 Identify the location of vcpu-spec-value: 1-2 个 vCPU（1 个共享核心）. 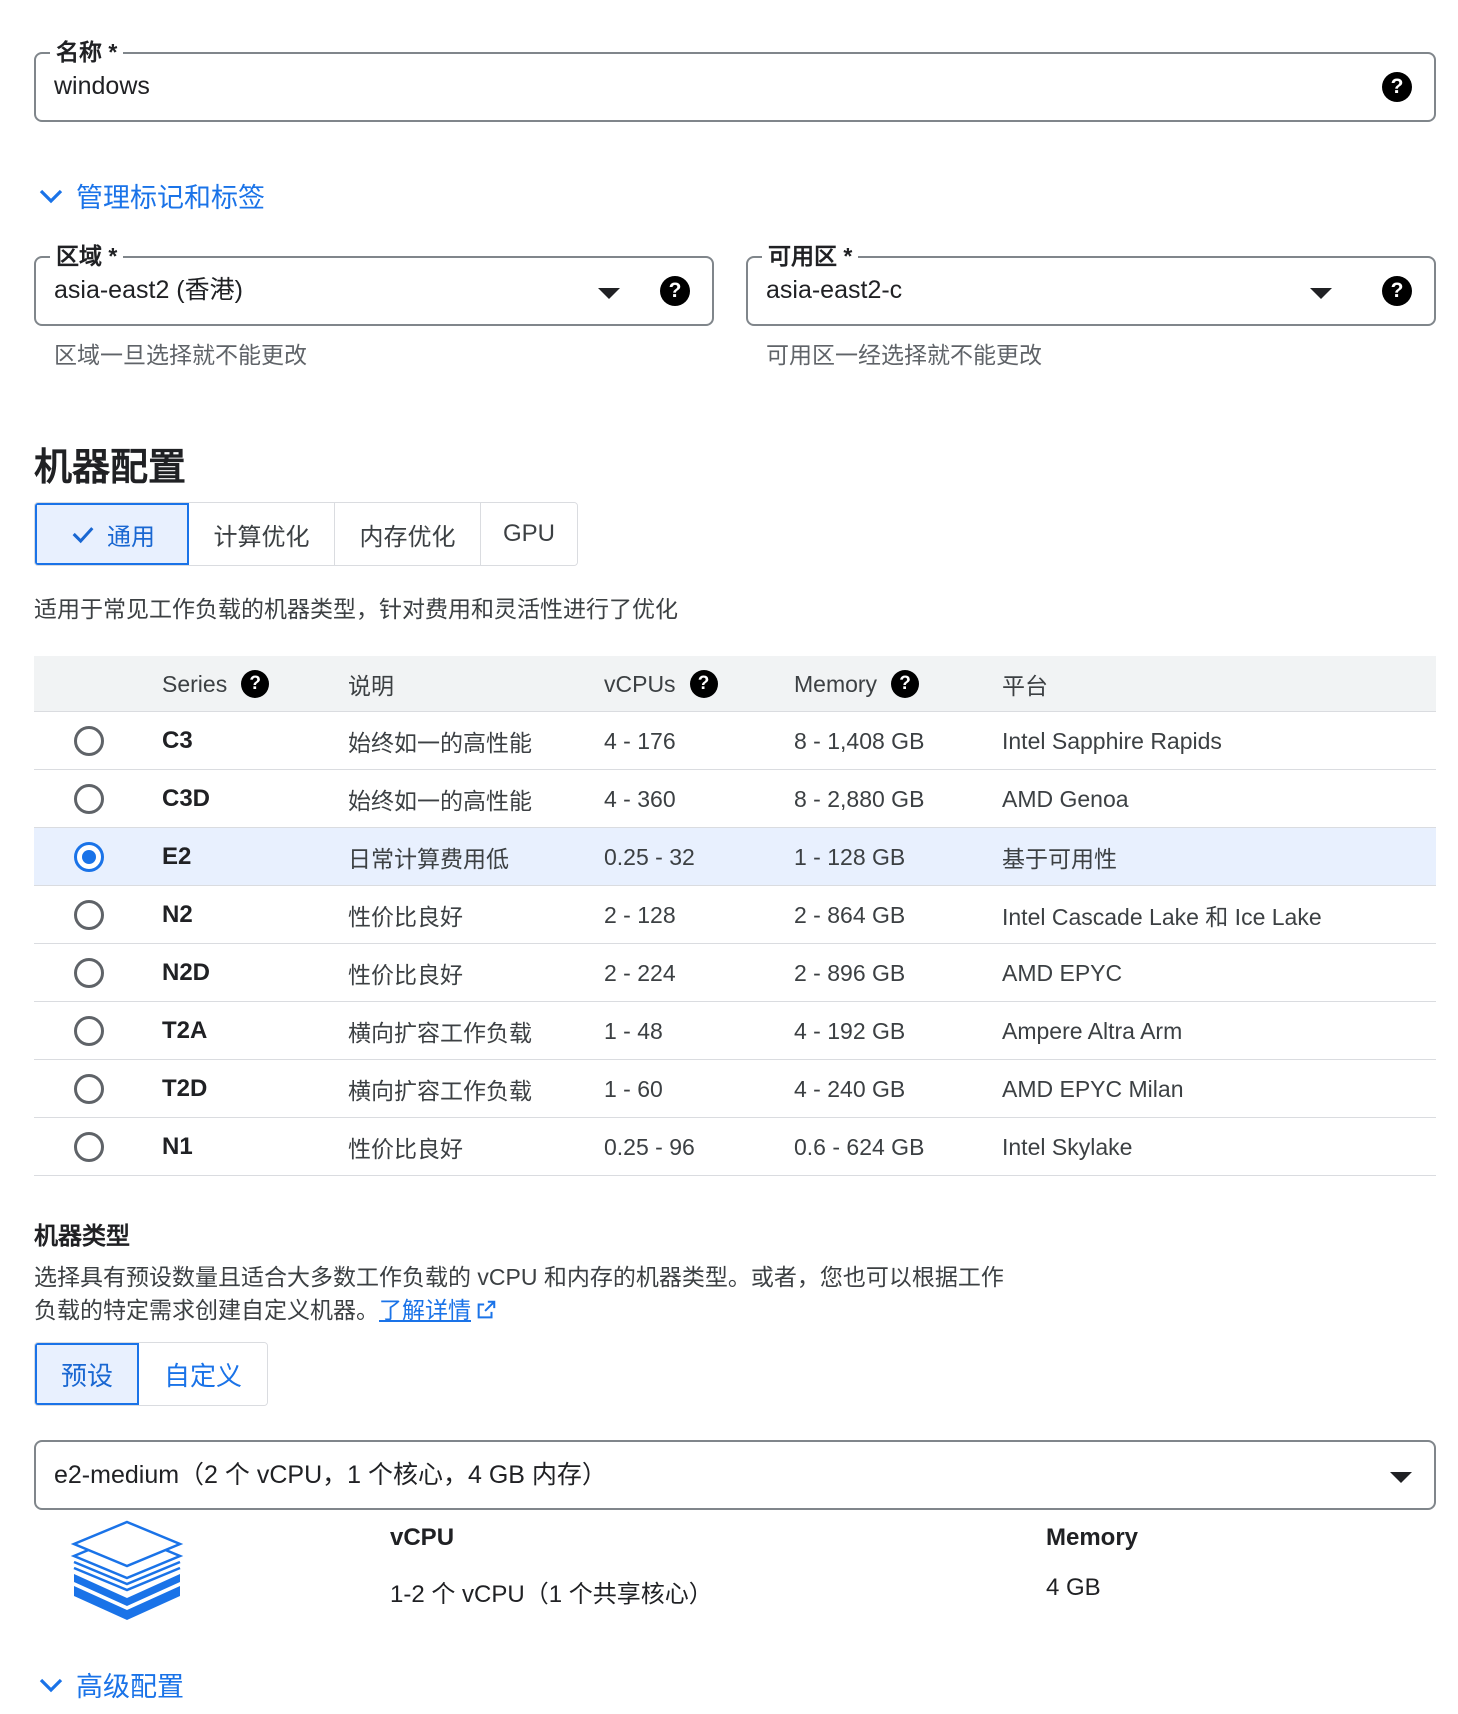
(551, 1594).